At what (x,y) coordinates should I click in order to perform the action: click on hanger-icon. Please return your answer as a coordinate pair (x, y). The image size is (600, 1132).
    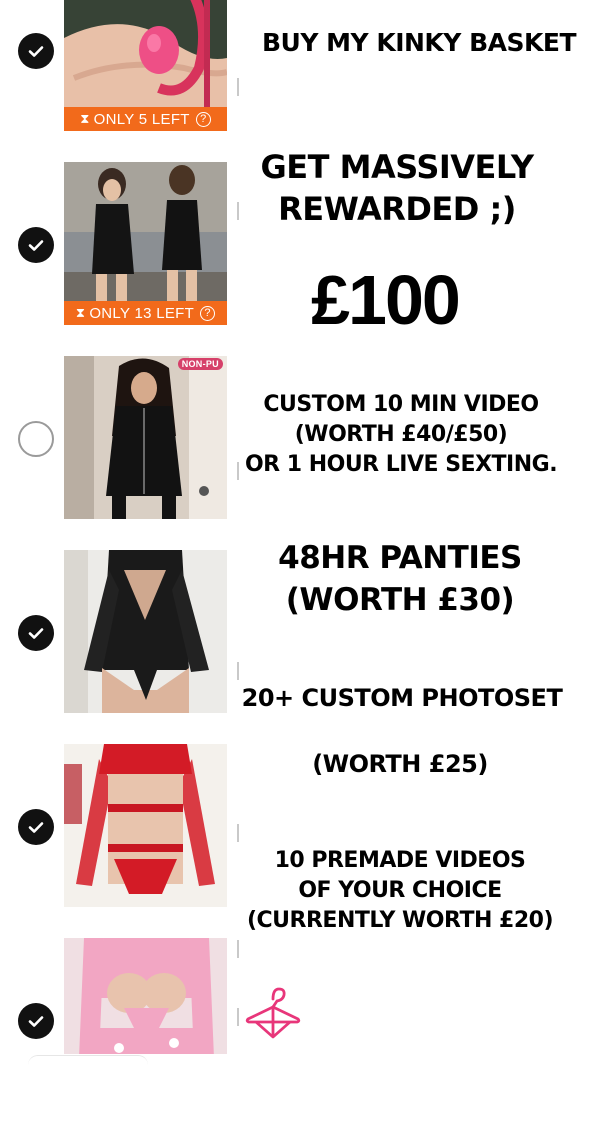
    Looking at the image, I should click on (273, 1013).